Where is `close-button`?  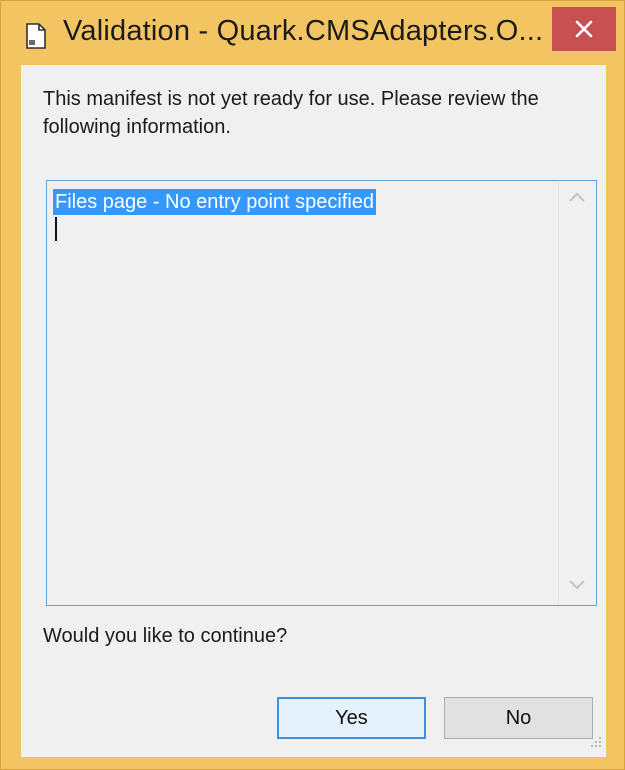 close-button is located at coordinates (584, 29).